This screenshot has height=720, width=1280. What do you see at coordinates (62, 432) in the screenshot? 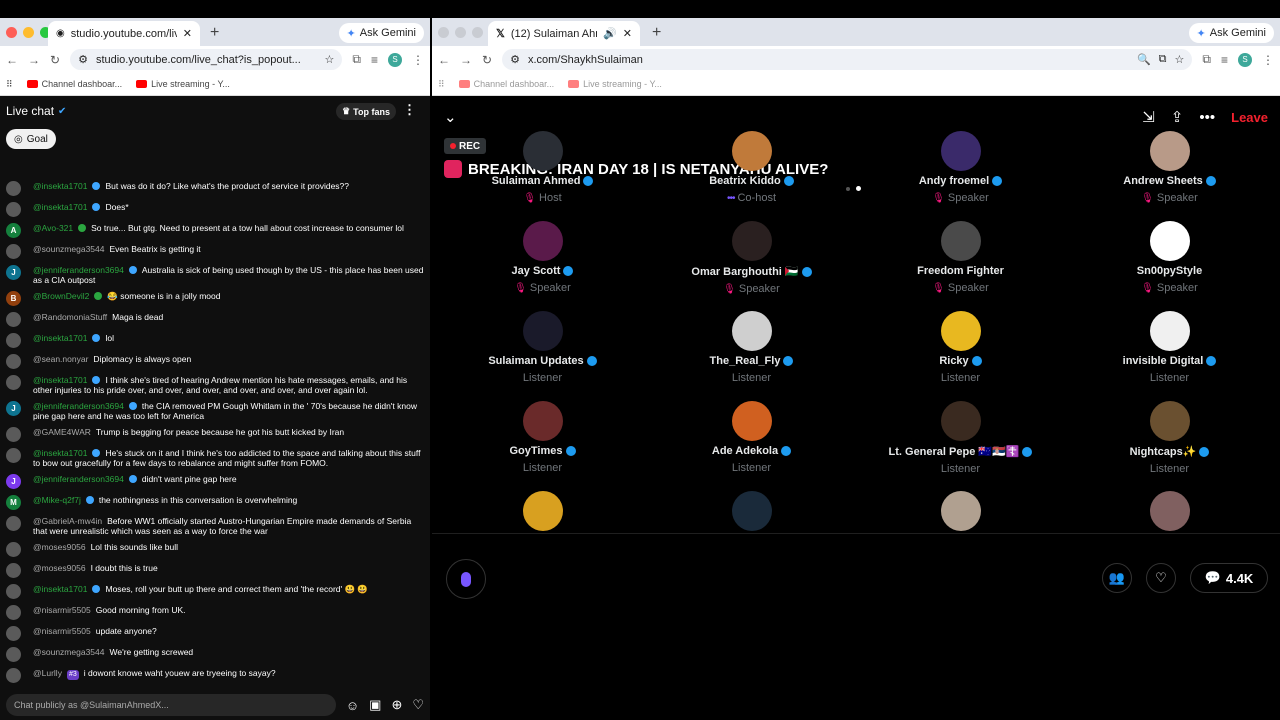
I see `chat-author: @GAME4WAR` at bounding box center [62, 432].